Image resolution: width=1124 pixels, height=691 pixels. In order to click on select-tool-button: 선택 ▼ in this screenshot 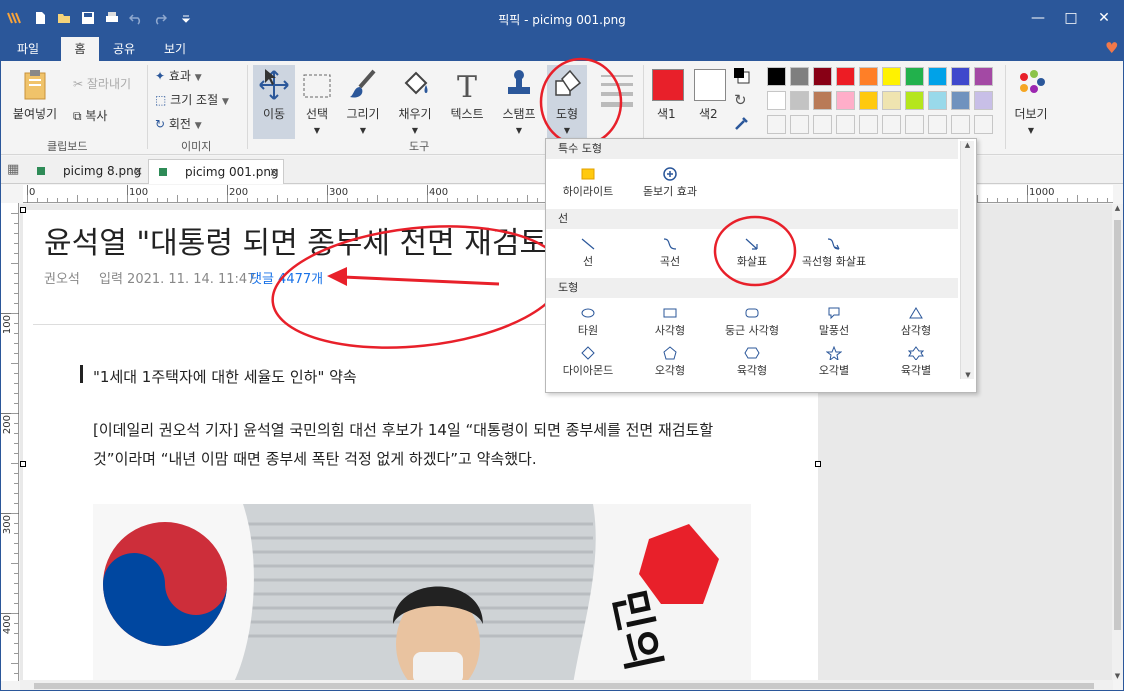, I will do `click(317, 100)`.